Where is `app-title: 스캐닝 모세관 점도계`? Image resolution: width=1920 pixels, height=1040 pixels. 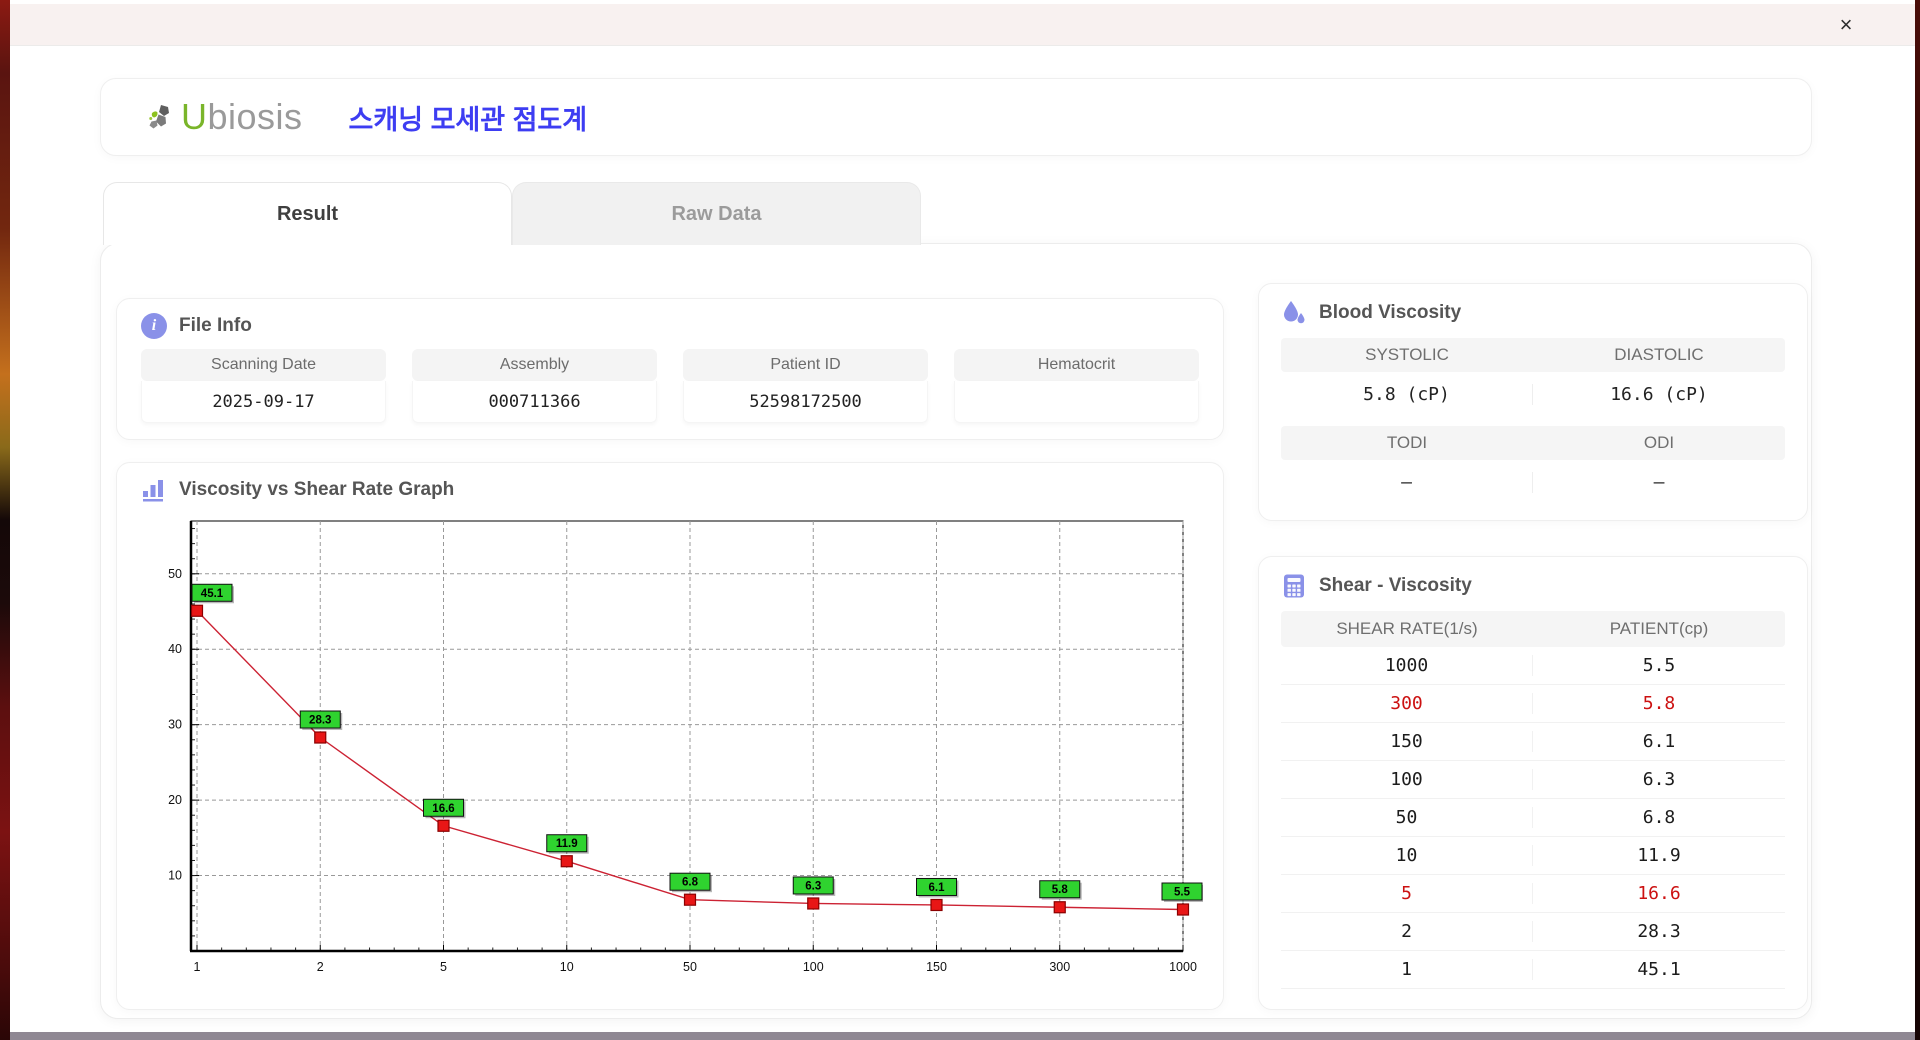 app-title: 스캐닝 모세관 점도계 is located at coordinates (468, 119).